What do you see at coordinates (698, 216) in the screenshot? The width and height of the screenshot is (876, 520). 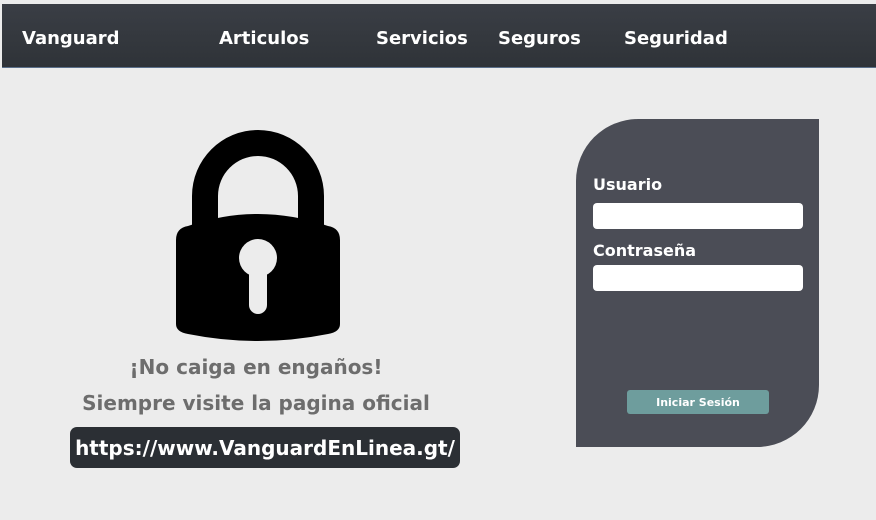 I see `username-input` at bounding box center [698, 216].